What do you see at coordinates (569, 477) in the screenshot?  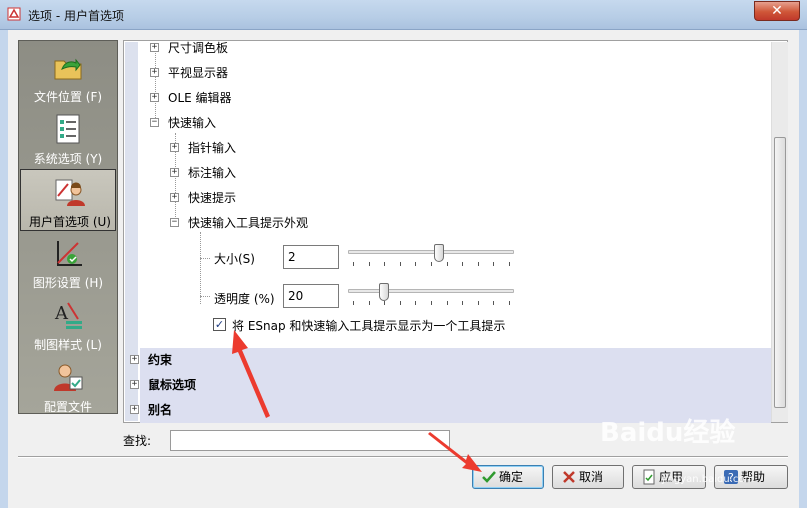 I see `cross-icon` at bounding box center [569, 477].